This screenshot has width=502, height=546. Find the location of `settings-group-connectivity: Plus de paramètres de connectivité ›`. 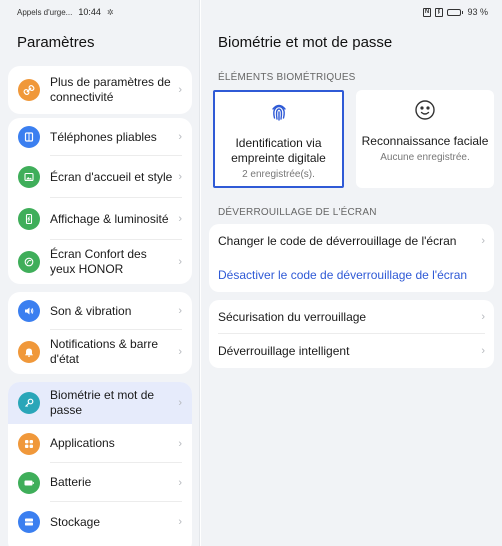

settings-group-connectivity: Plus de paramètres de connectivité › is located at coordinates (100, 90).